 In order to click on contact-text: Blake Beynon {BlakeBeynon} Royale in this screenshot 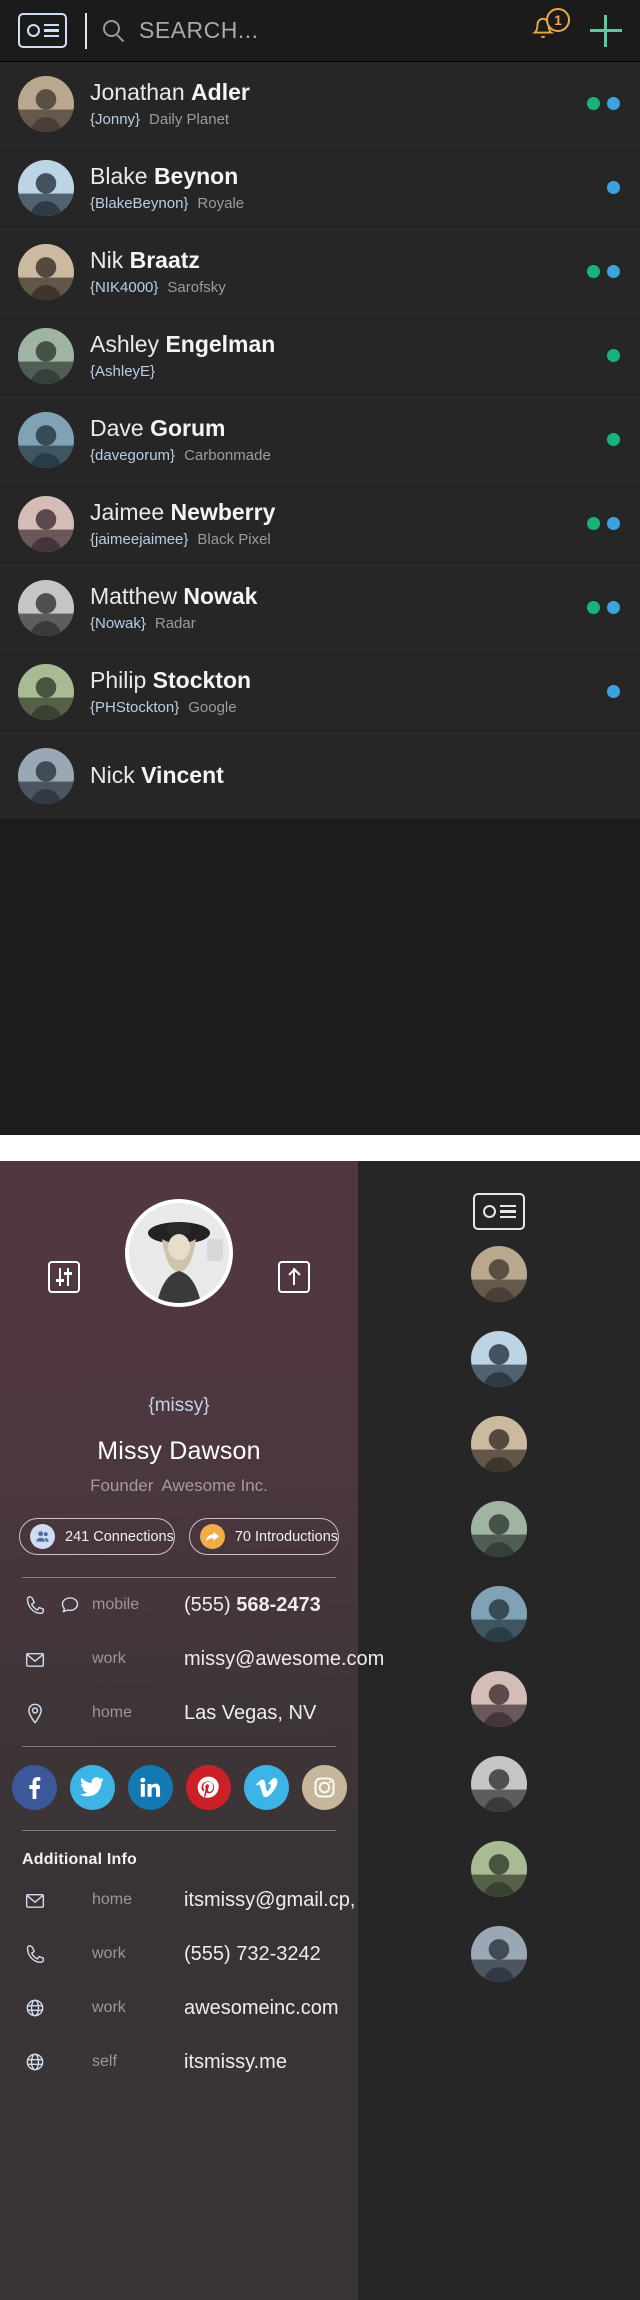, I will do `click(340, 187)`.